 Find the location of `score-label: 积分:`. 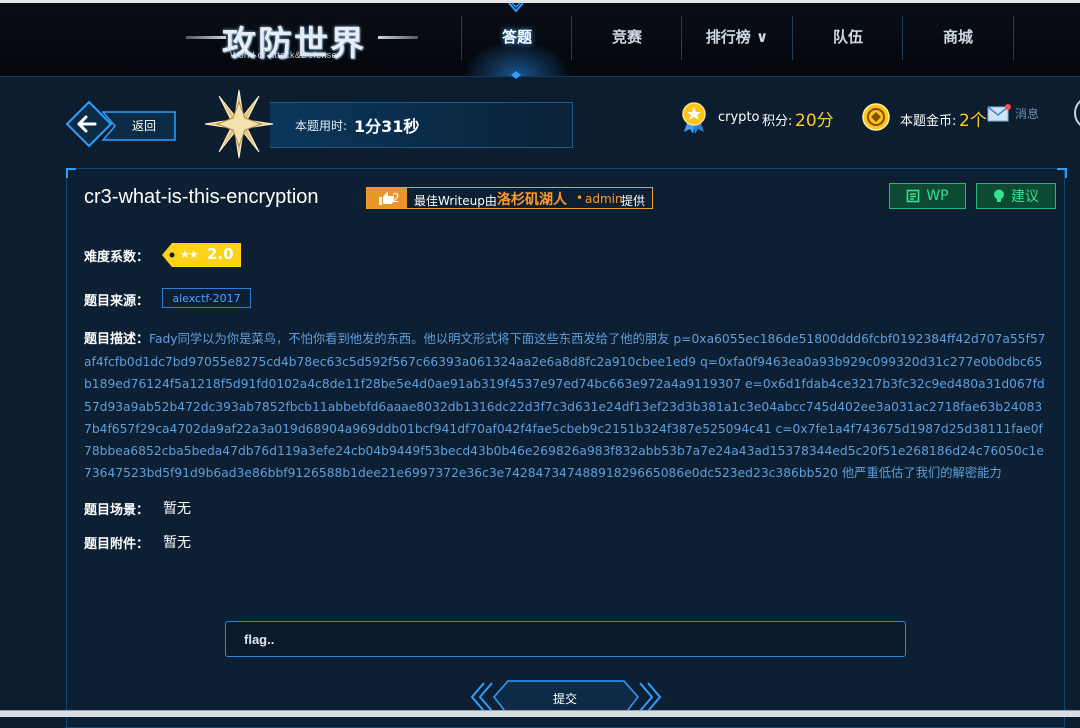

score-label: 积分: is located at coordinates (777, 121).